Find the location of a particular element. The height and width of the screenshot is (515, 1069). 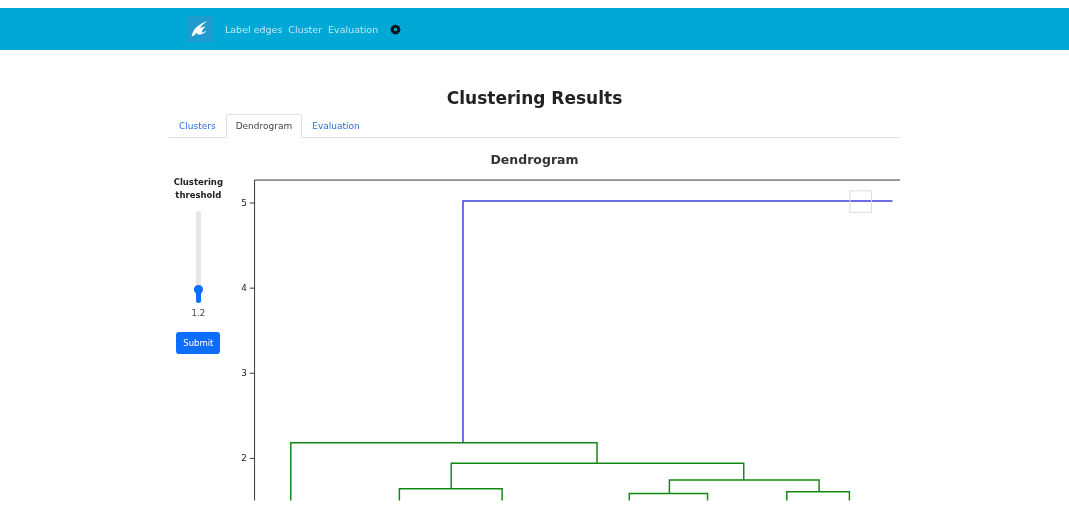

y-tick-label: 3 is located at coordinates (243, 373).